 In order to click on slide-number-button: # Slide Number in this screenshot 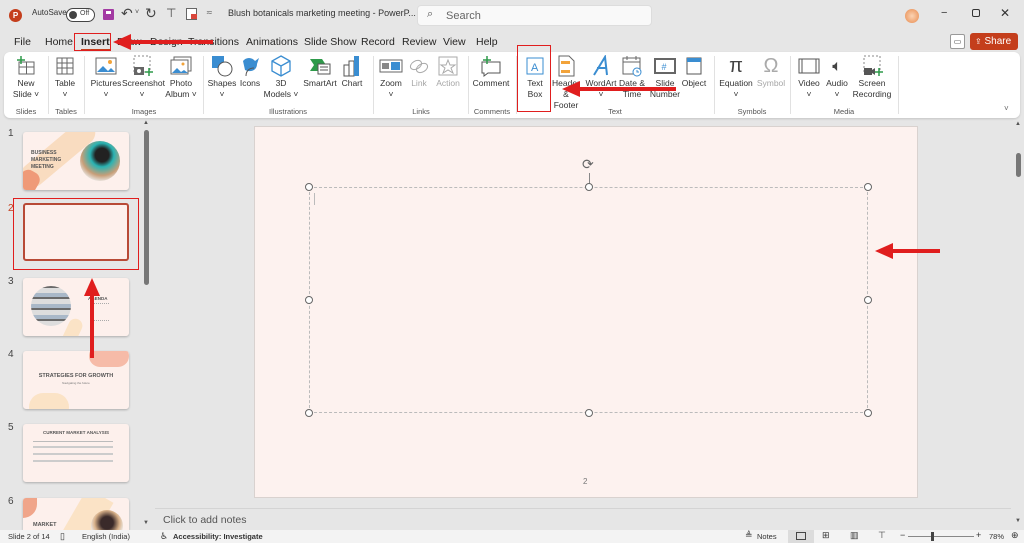, I will do `click(665, 77)`.